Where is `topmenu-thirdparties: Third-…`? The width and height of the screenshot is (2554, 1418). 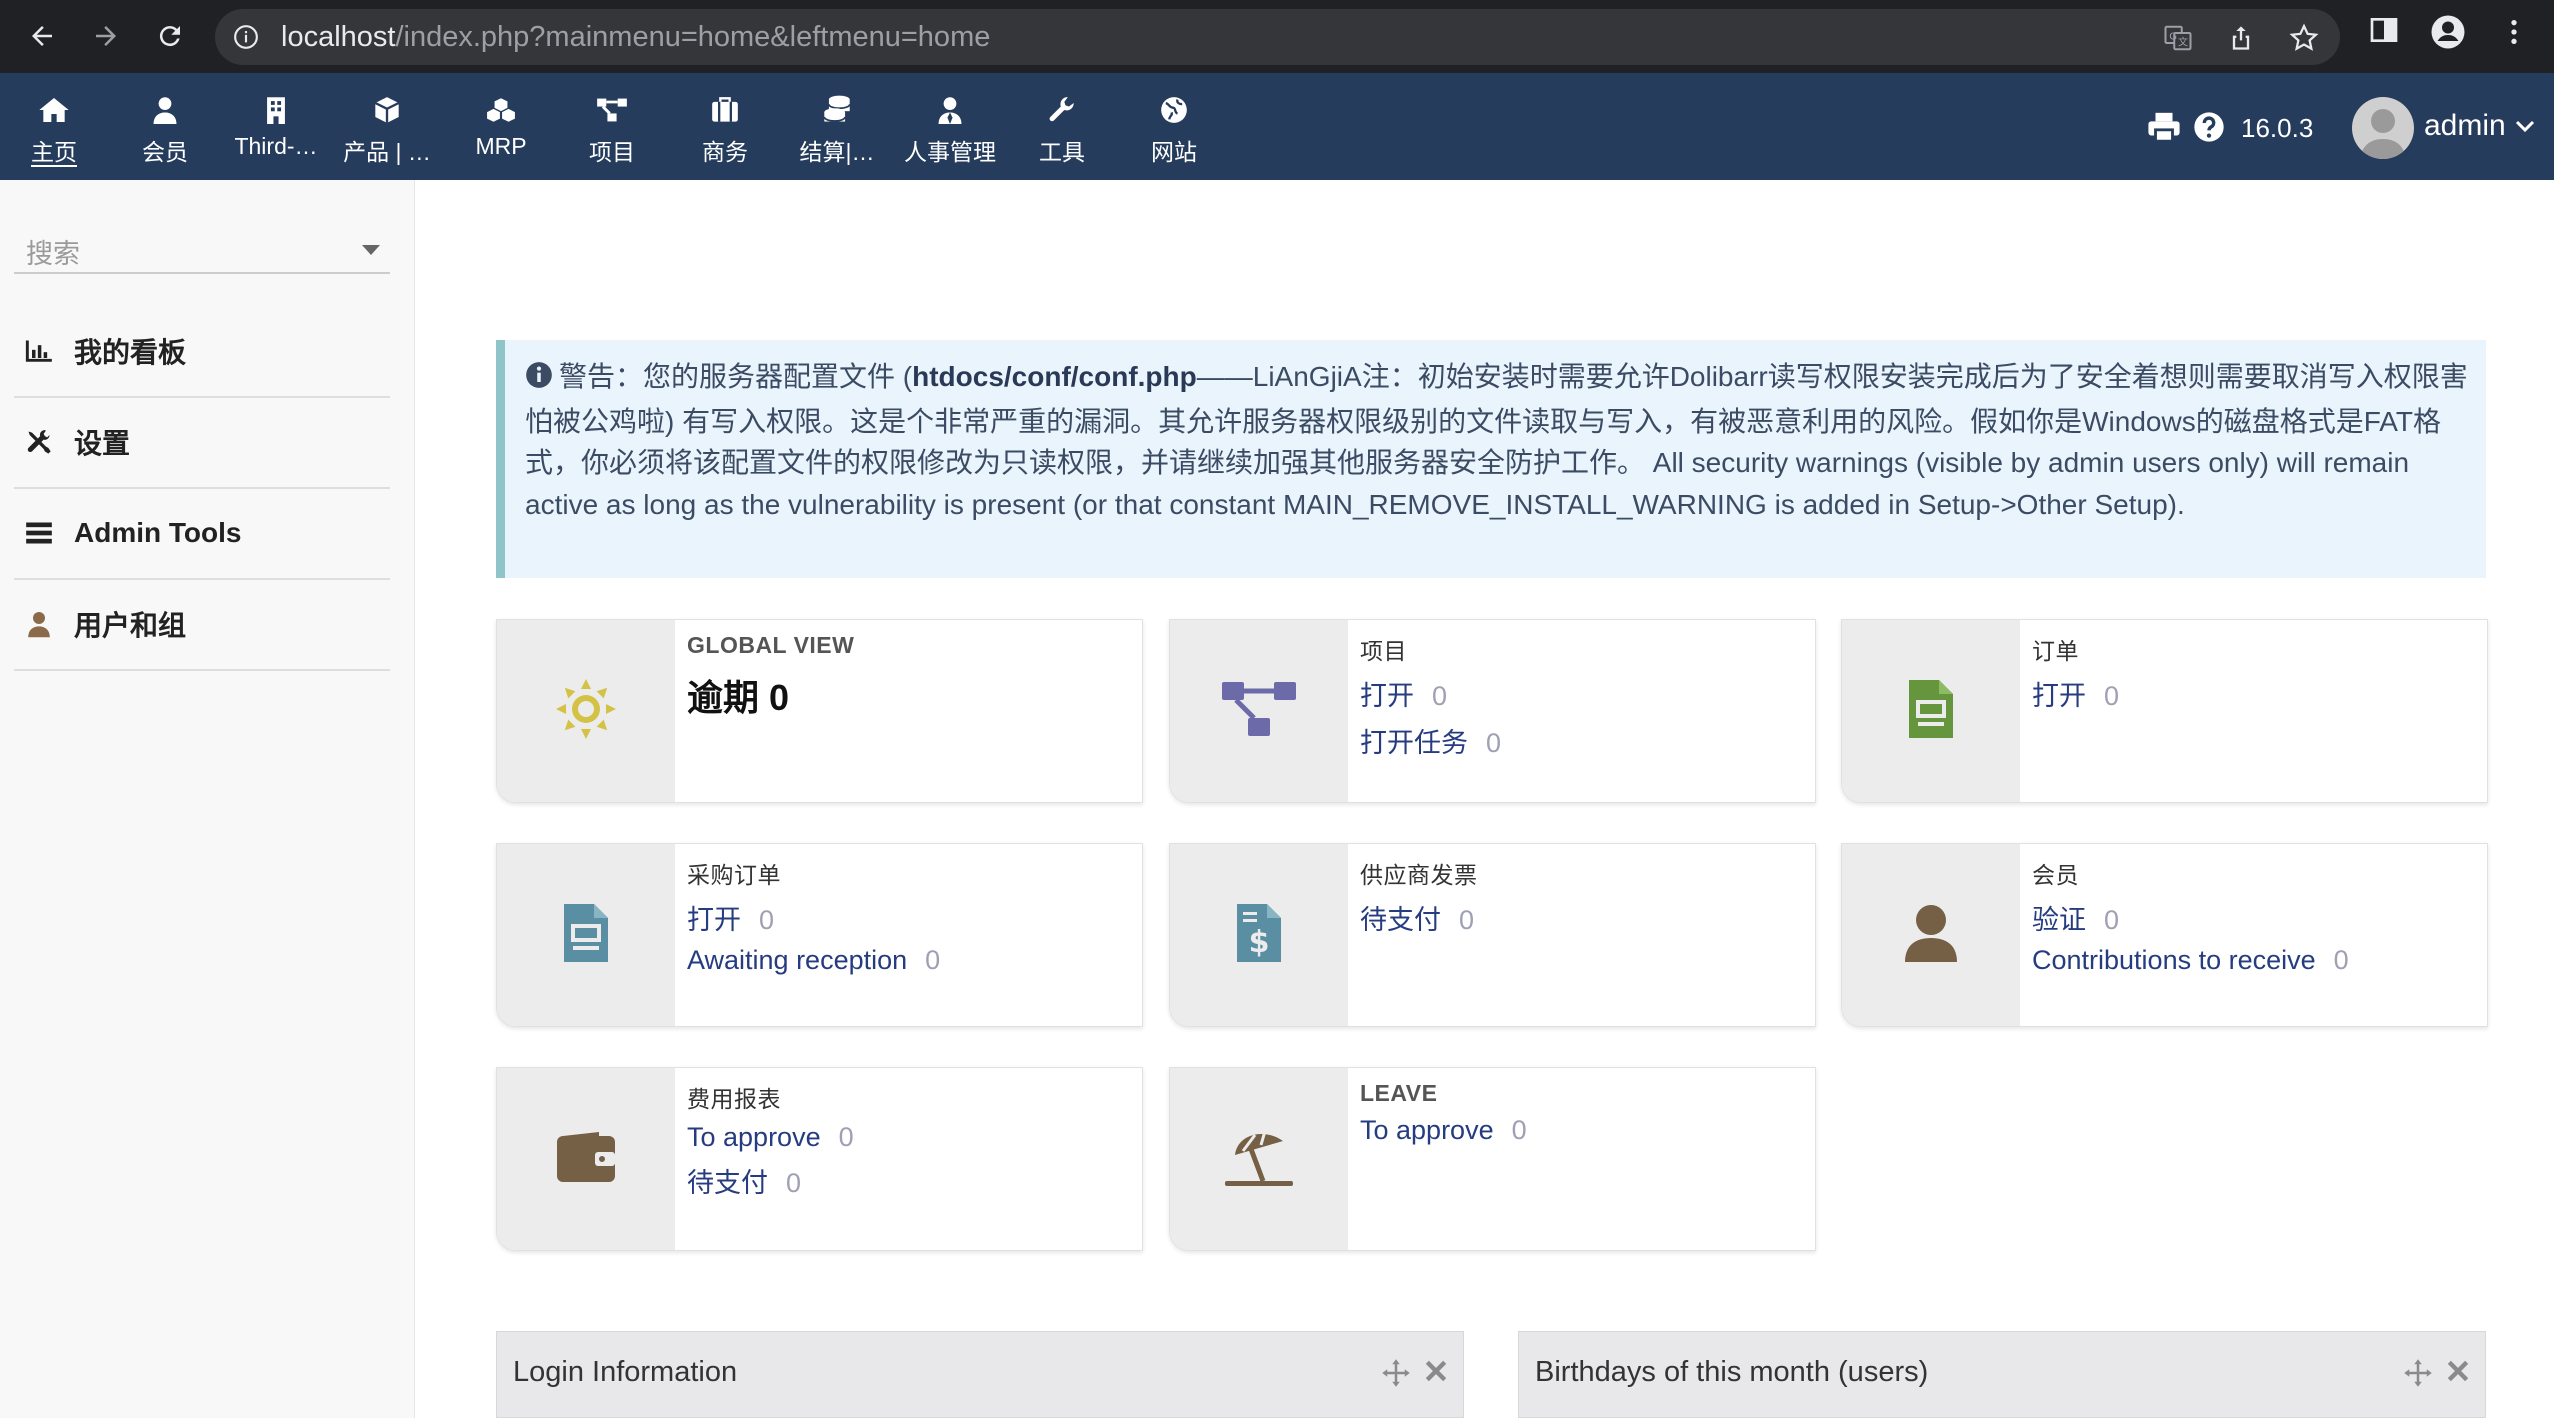
topmenu-thirdparties: Third-… is located at coordinates (276, 126).